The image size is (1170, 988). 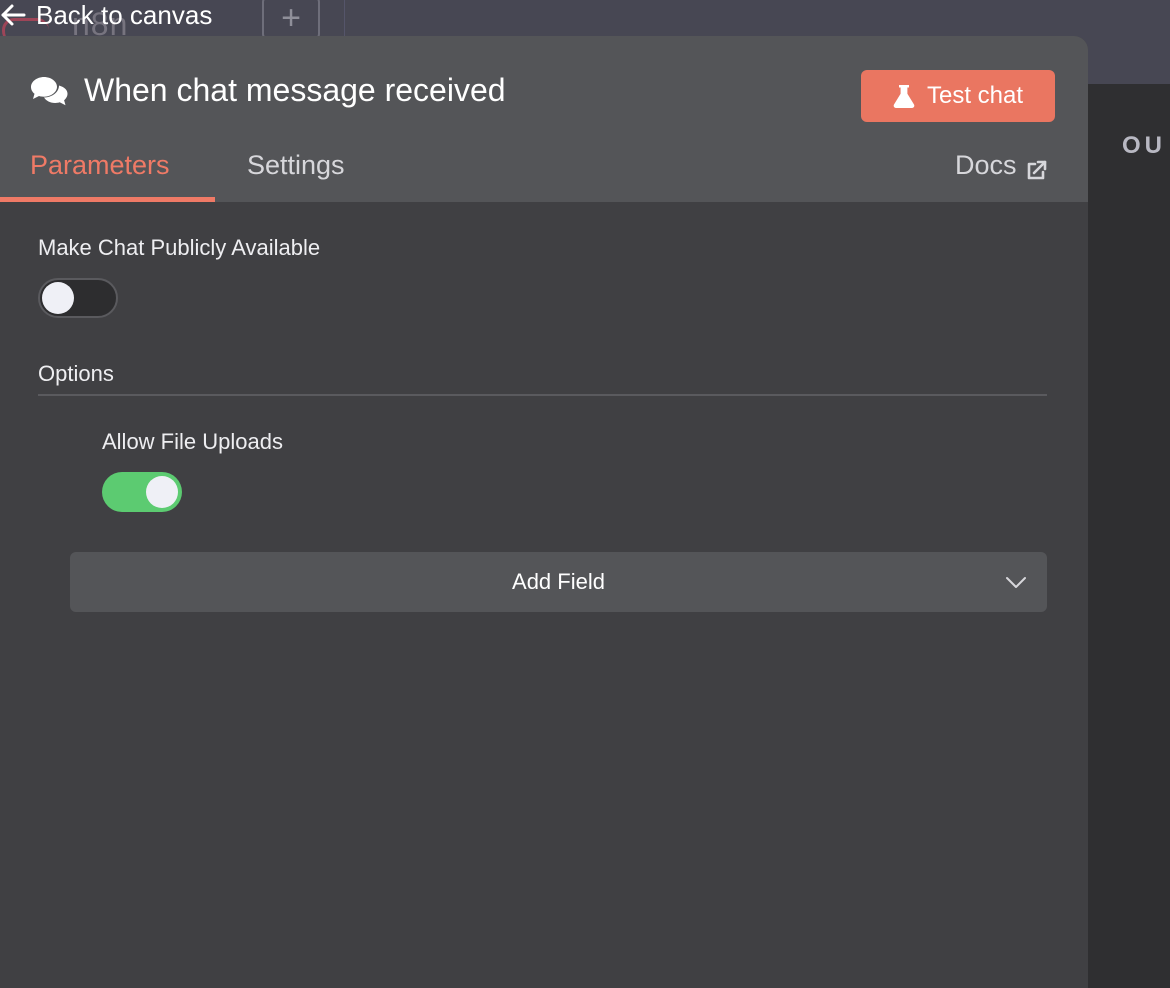 I want to click on chat-bubbles-icon, so click(x=49, y=91).